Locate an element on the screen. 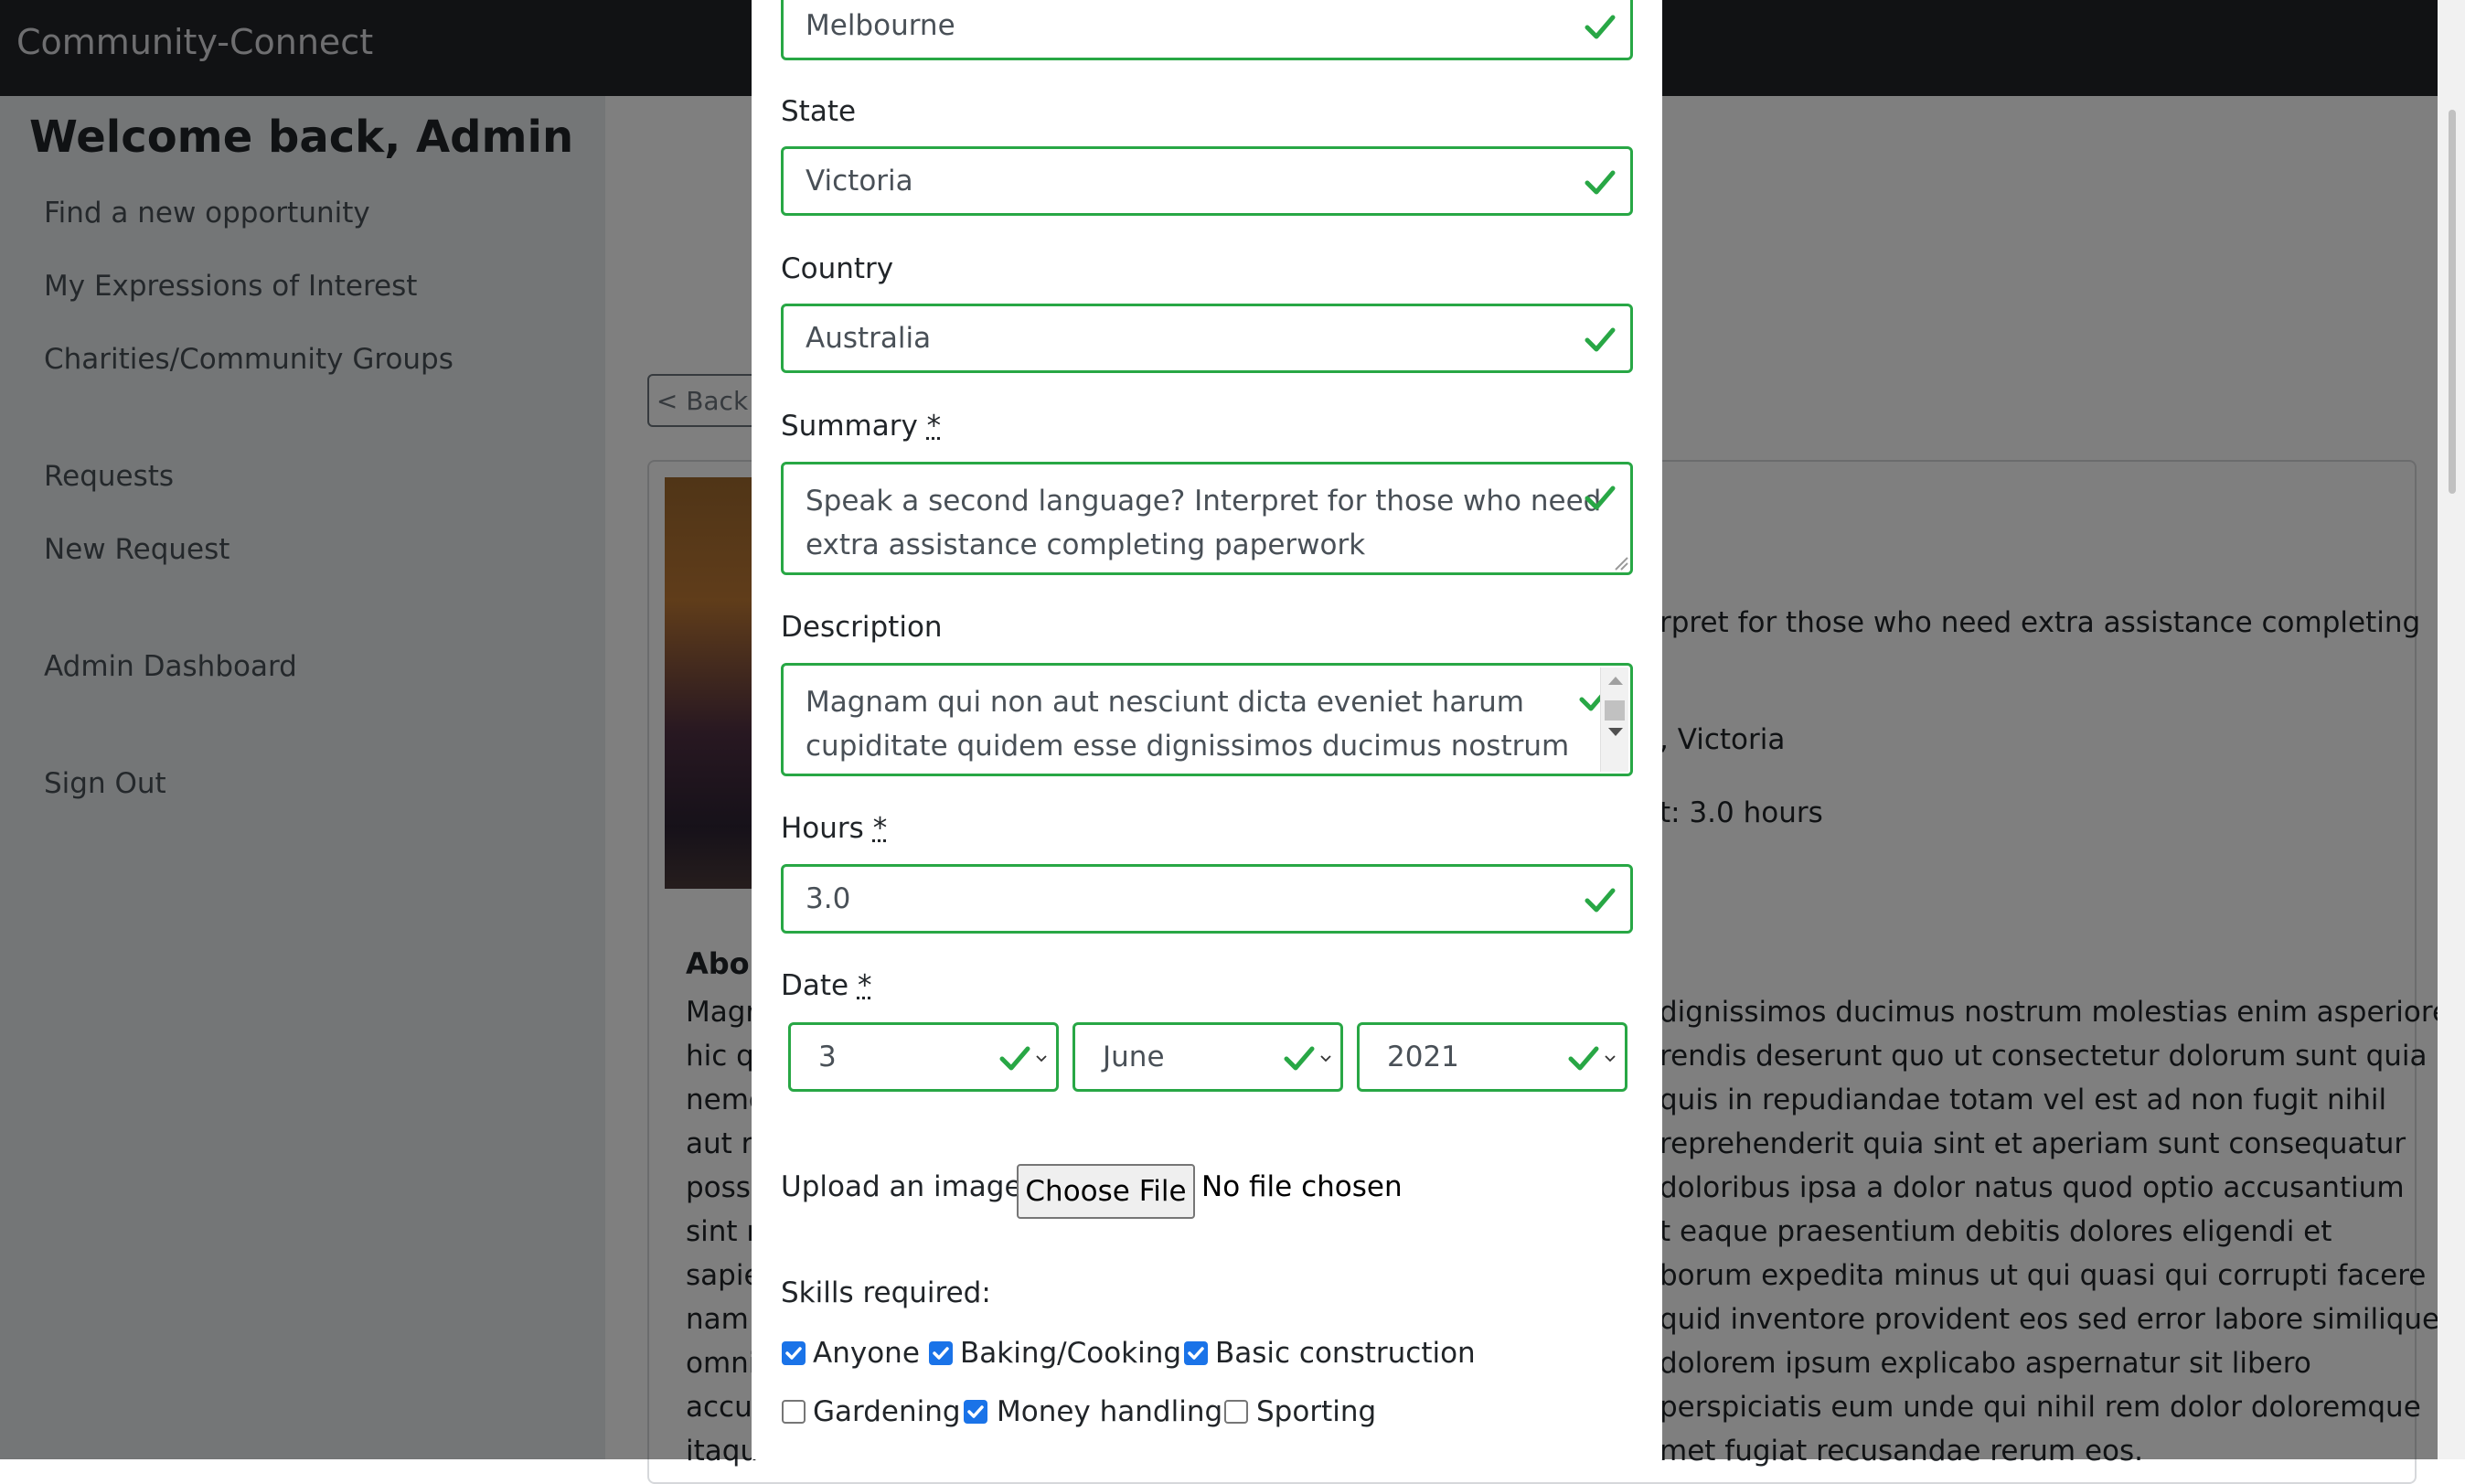 The image size is (2465, 1484). summary-label: Summary * is located at coordinates (862, 426).